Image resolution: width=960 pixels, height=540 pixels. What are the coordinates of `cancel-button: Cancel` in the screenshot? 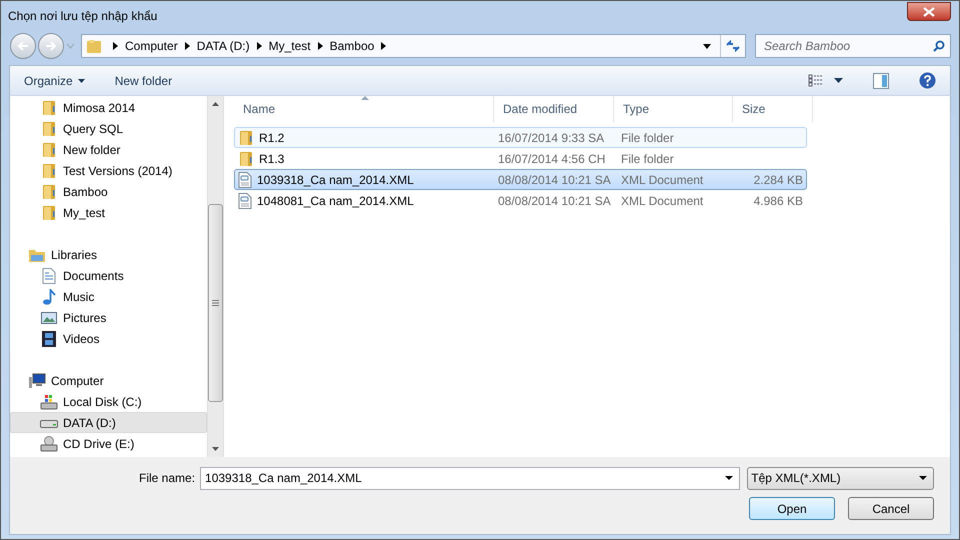 It's located at (891, 508).